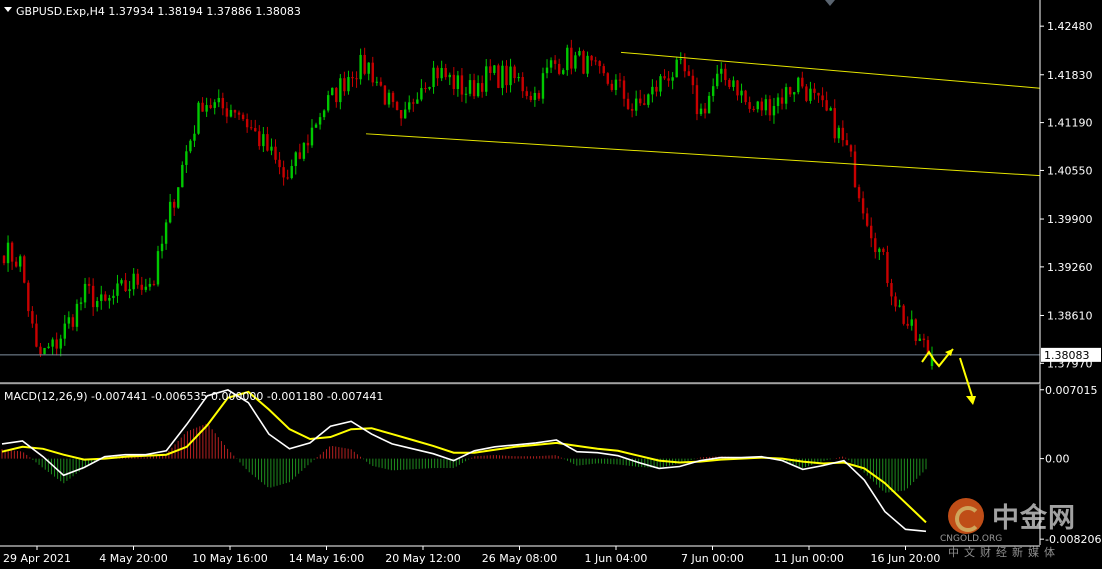  Describe the element at coordinates (1070, 123) in the screenshot. I see `y-tick-label: 1.41190` at that location.